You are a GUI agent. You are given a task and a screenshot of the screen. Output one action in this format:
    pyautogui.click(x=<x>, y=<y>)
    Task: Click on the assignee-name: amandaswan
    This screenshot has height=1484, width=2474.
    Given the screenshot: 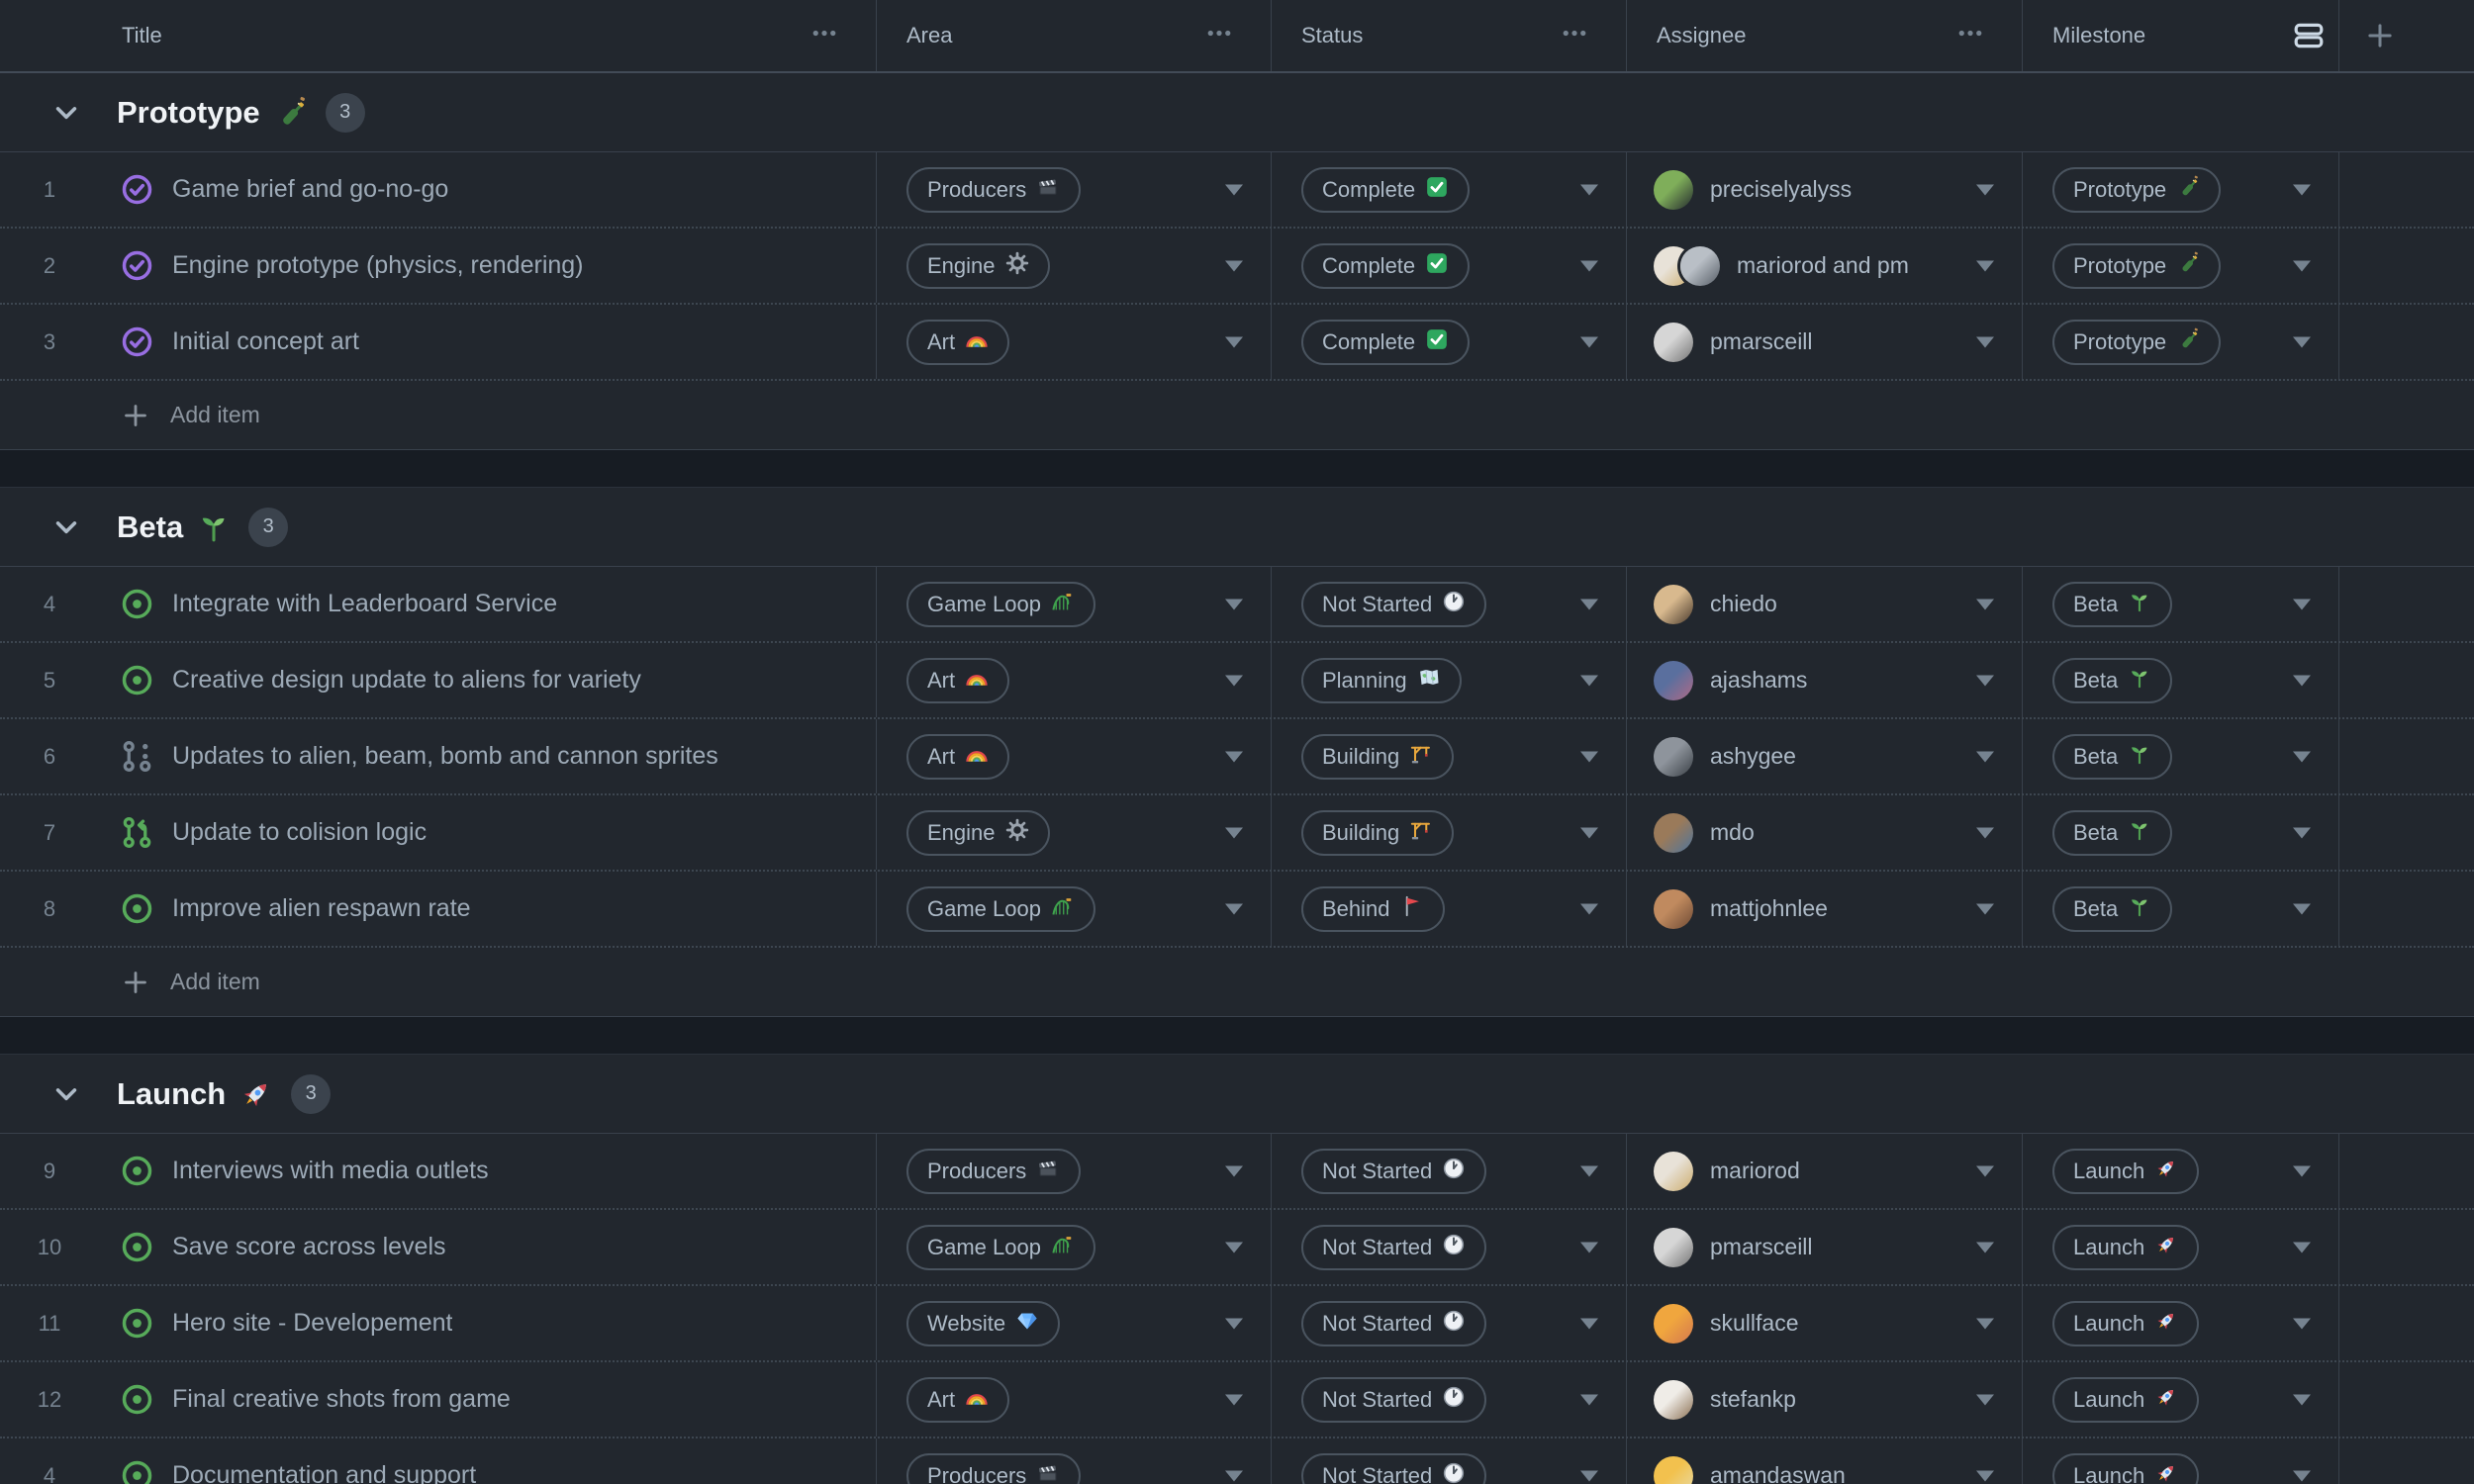 What is the action you would take?
    pyautogui.click(x=1778, y=1473)
    